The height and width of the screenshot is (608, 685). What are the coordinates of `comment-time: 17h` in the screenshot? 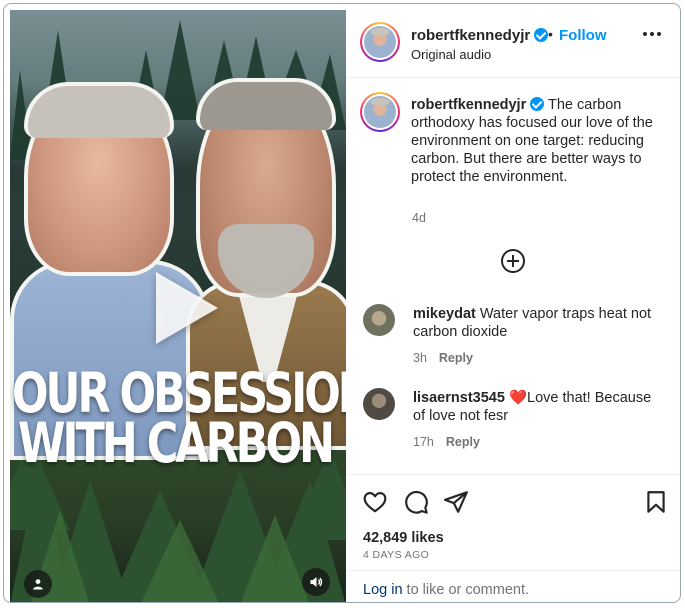 It's located at (423, 442).